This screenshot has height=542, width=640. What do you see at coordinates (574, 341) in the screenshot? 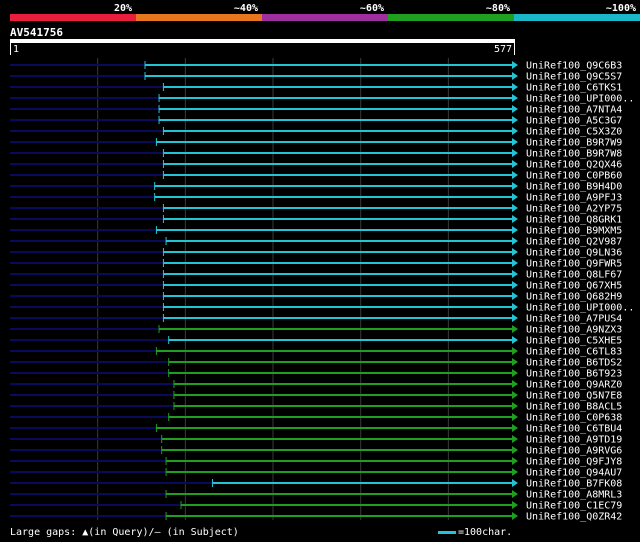
I see `hit-label: UniRef100_C5XHE5` at bounding box center [574, 341].